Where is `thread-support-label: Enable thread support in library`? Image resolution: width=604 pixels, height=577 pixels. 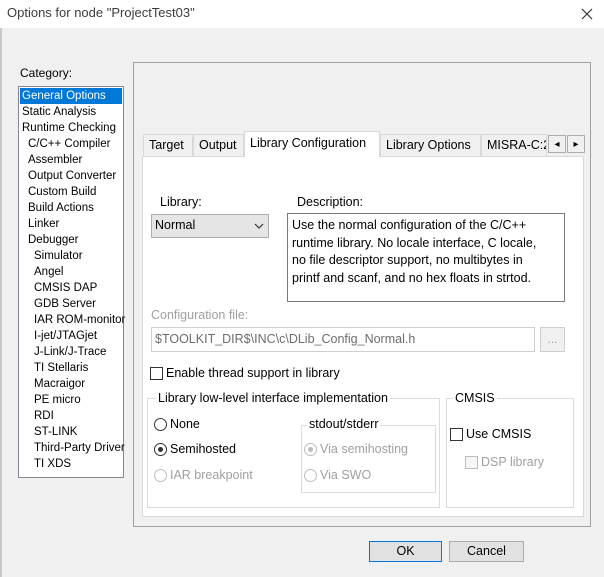
thread-support-label: Enable thread support in library is located at coordinates (253, 373).